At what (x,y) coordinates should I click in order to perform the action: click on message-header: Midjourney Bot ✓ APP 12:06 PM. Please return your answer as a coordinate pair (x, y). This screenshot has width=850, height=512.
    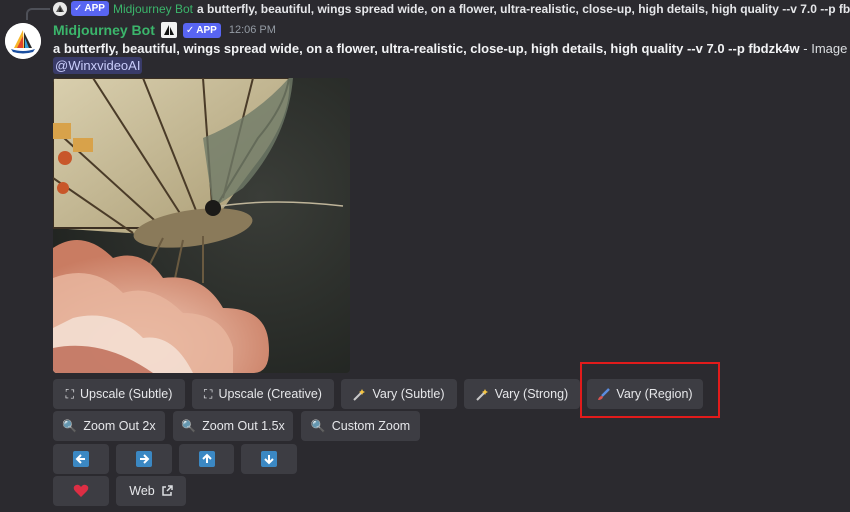
    Looking at the image, I should click on (164, 30).